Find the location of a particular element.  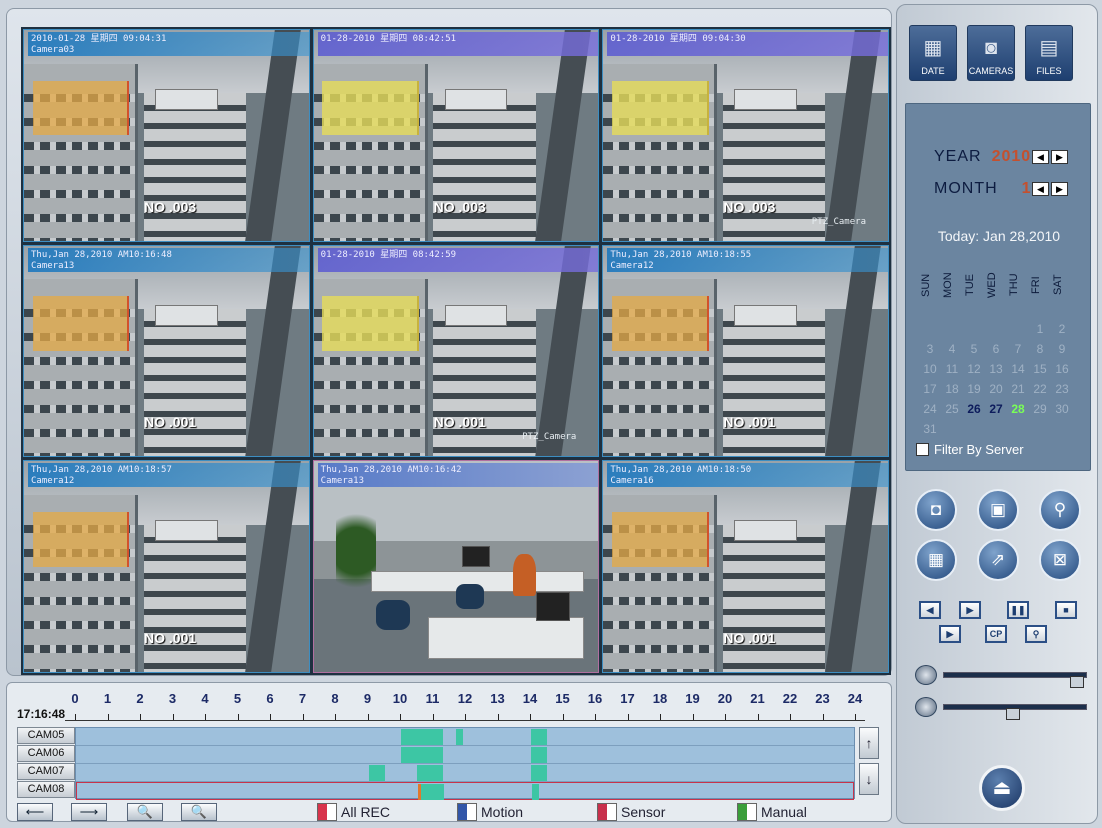

cam-label: CAM05 is located at coordinates (46, 735).